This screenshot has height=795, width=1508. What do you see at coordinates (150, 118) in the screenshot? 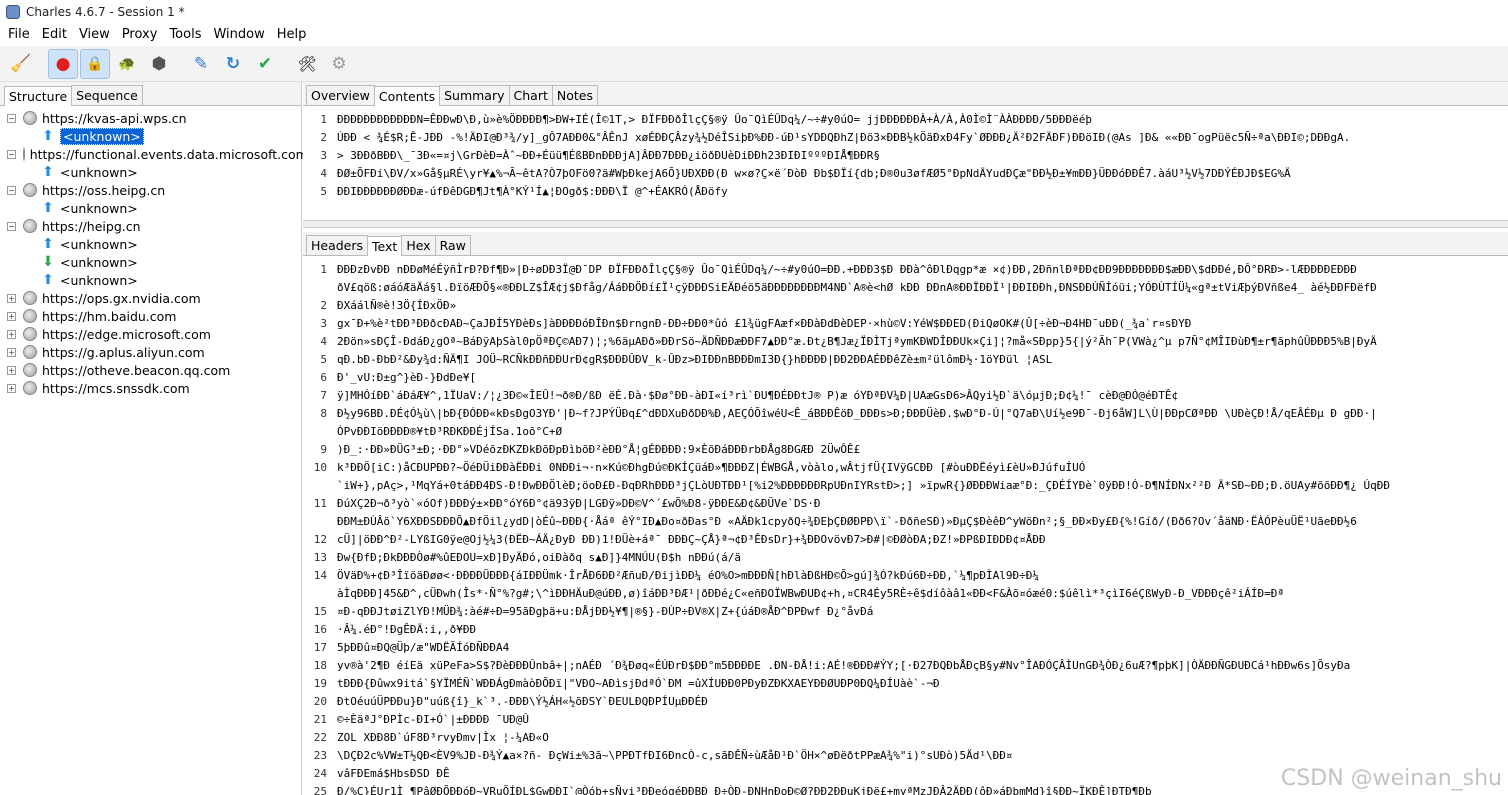
I see `tree-host-row: − https://kvas-api.wps.cn` at bounding box center [150, 118].